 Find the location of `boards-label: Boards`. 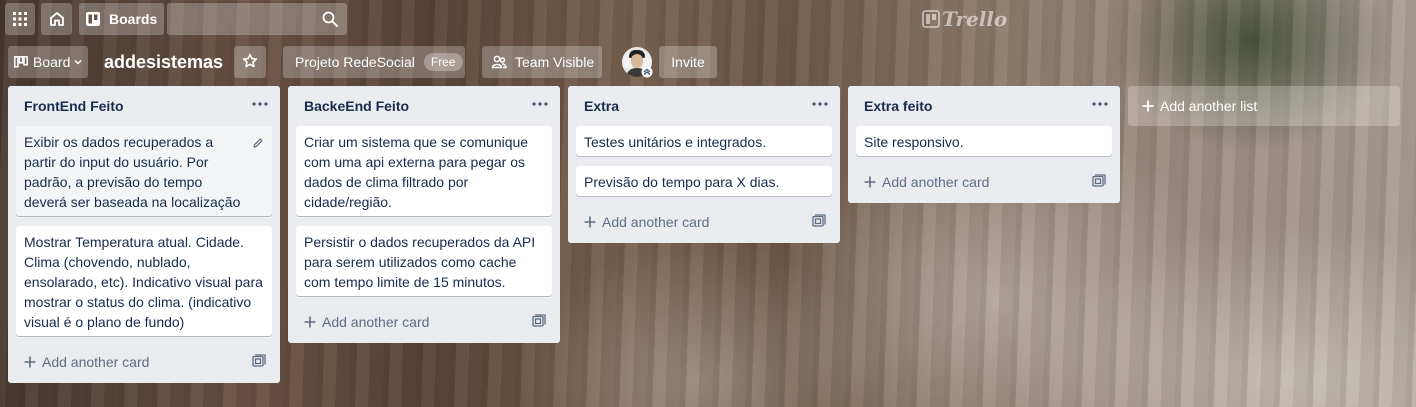

boards-label: Boards is located at coordinates (133, 19).